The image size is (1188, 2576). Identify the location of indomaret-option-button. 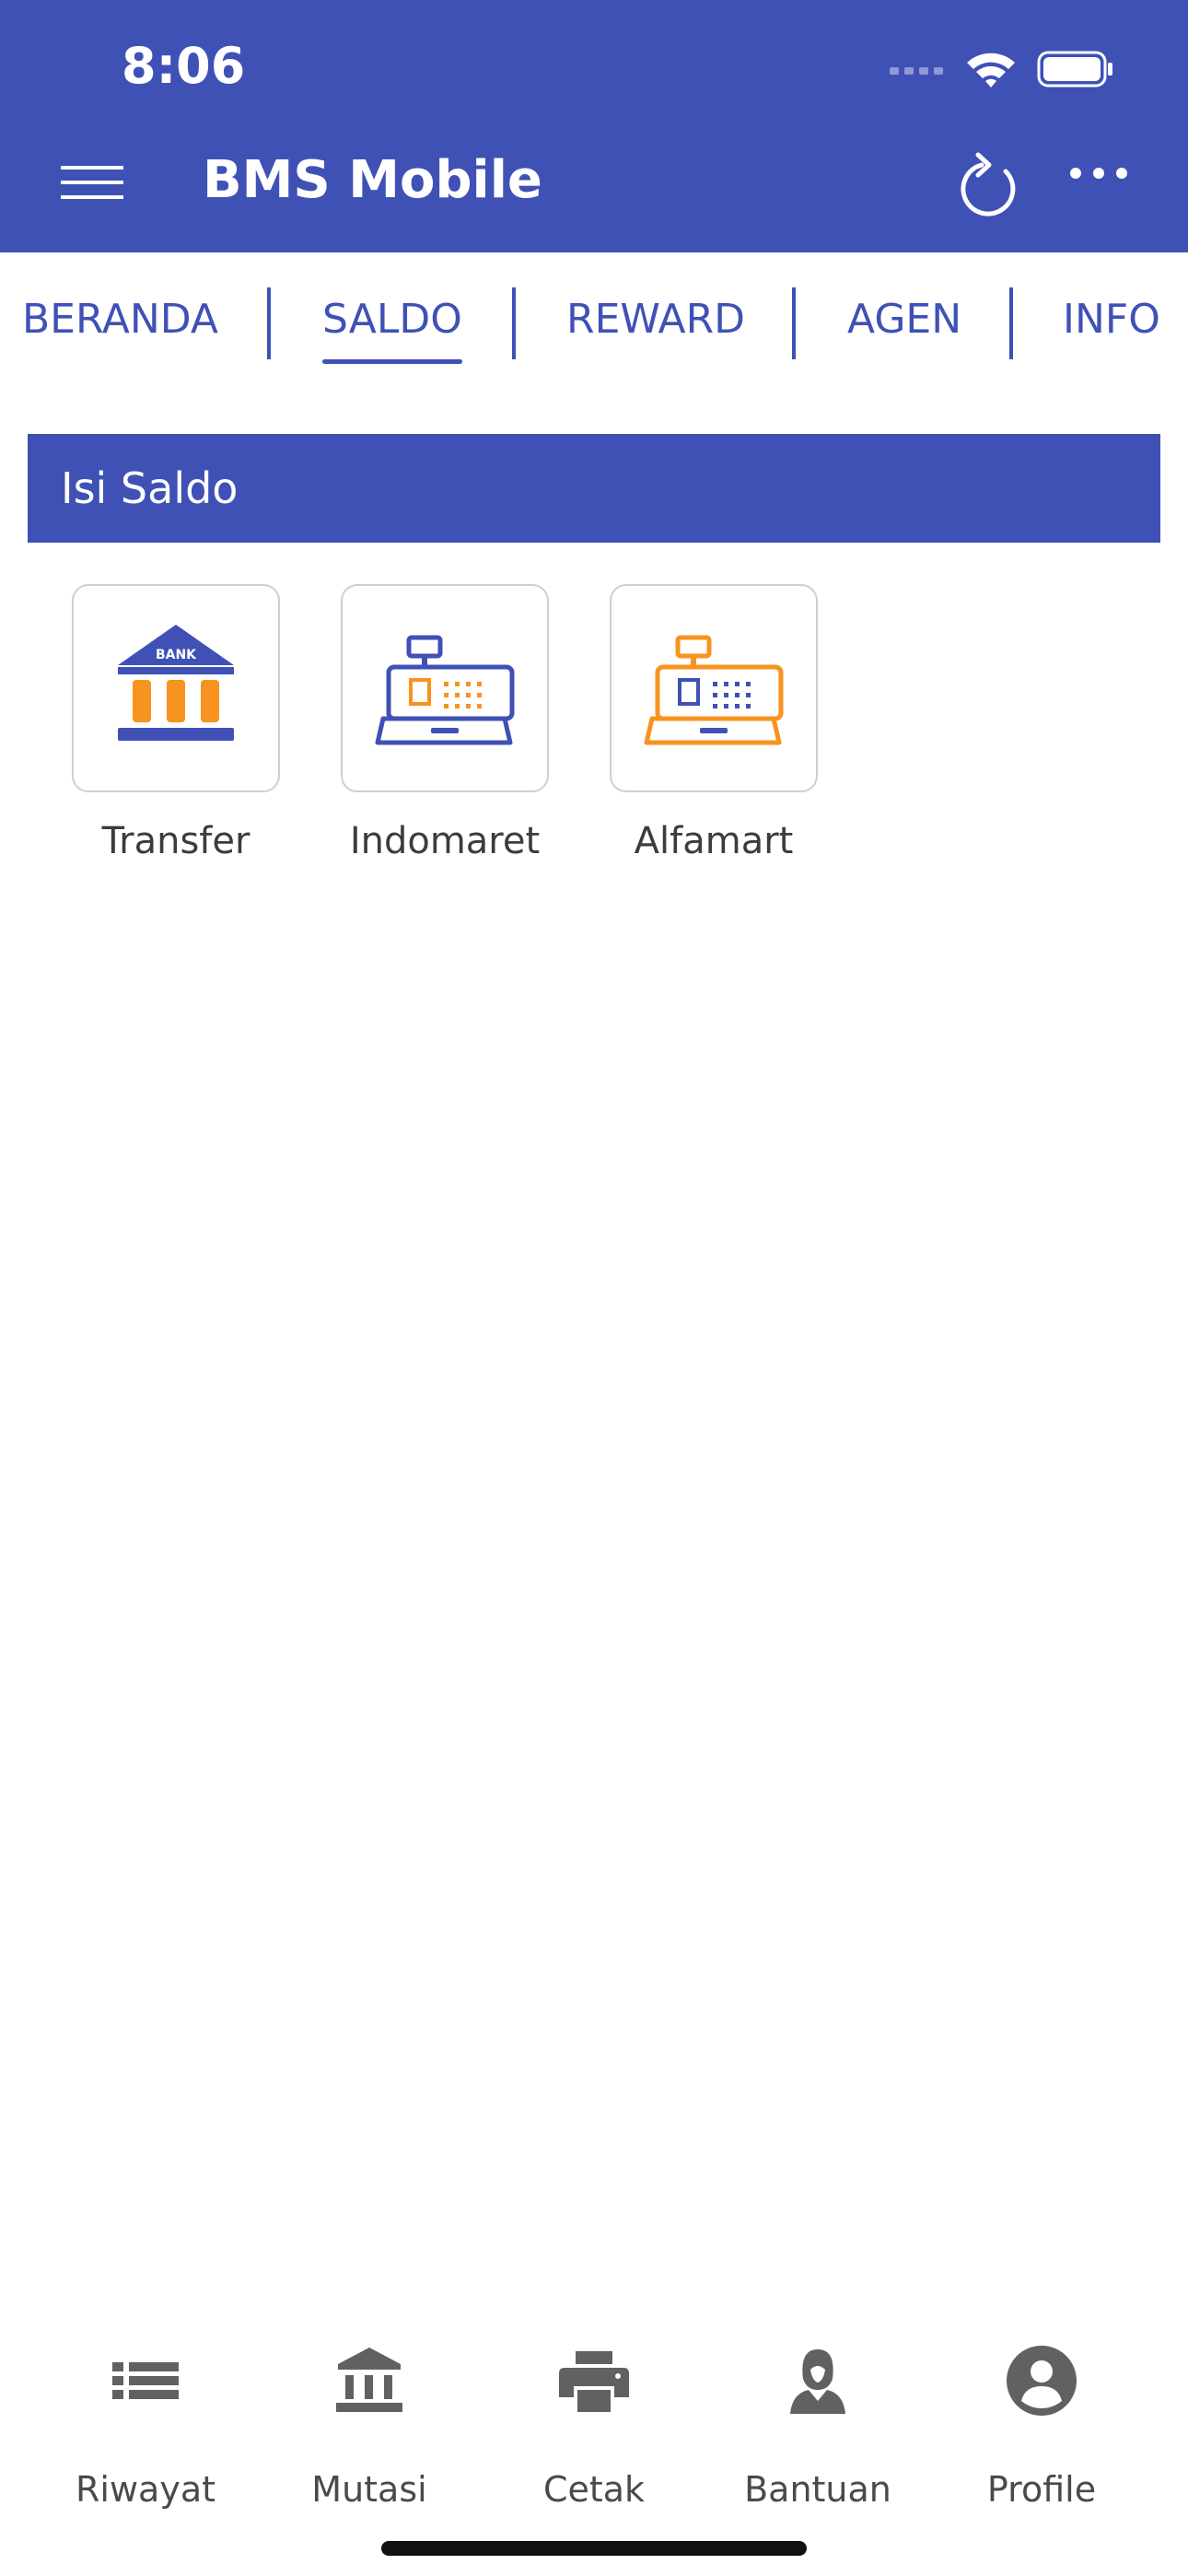
(445, 688).